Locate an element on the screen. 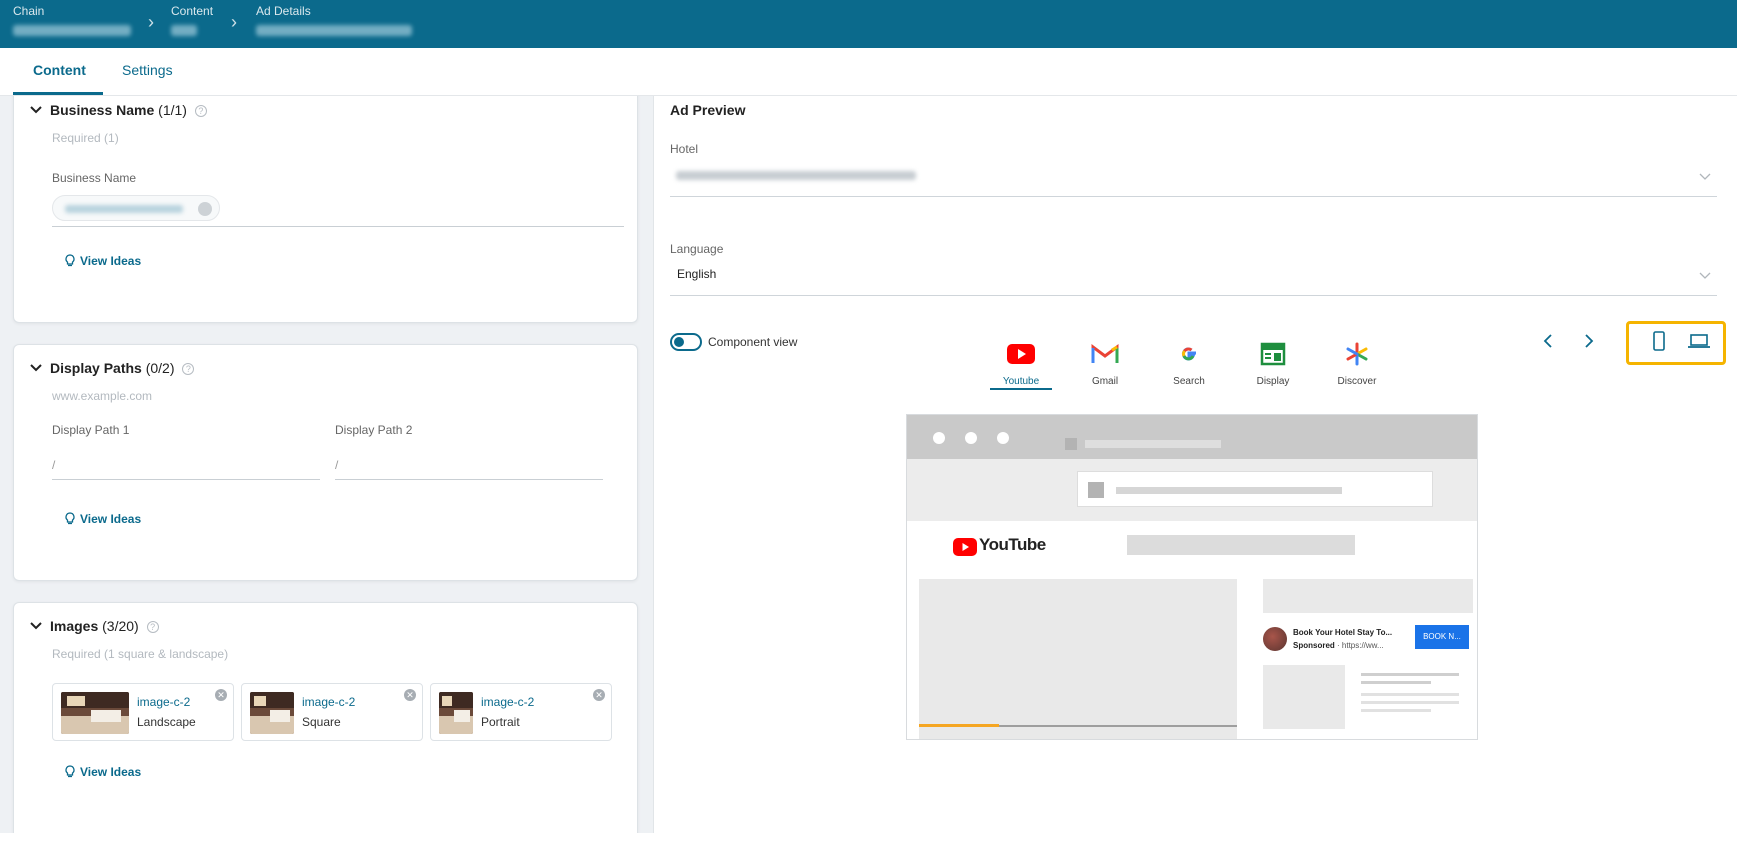 This screenshot has height=843, width=1737. top-header: Chain › Content › Ad Details is located at coordinates (868, 24).